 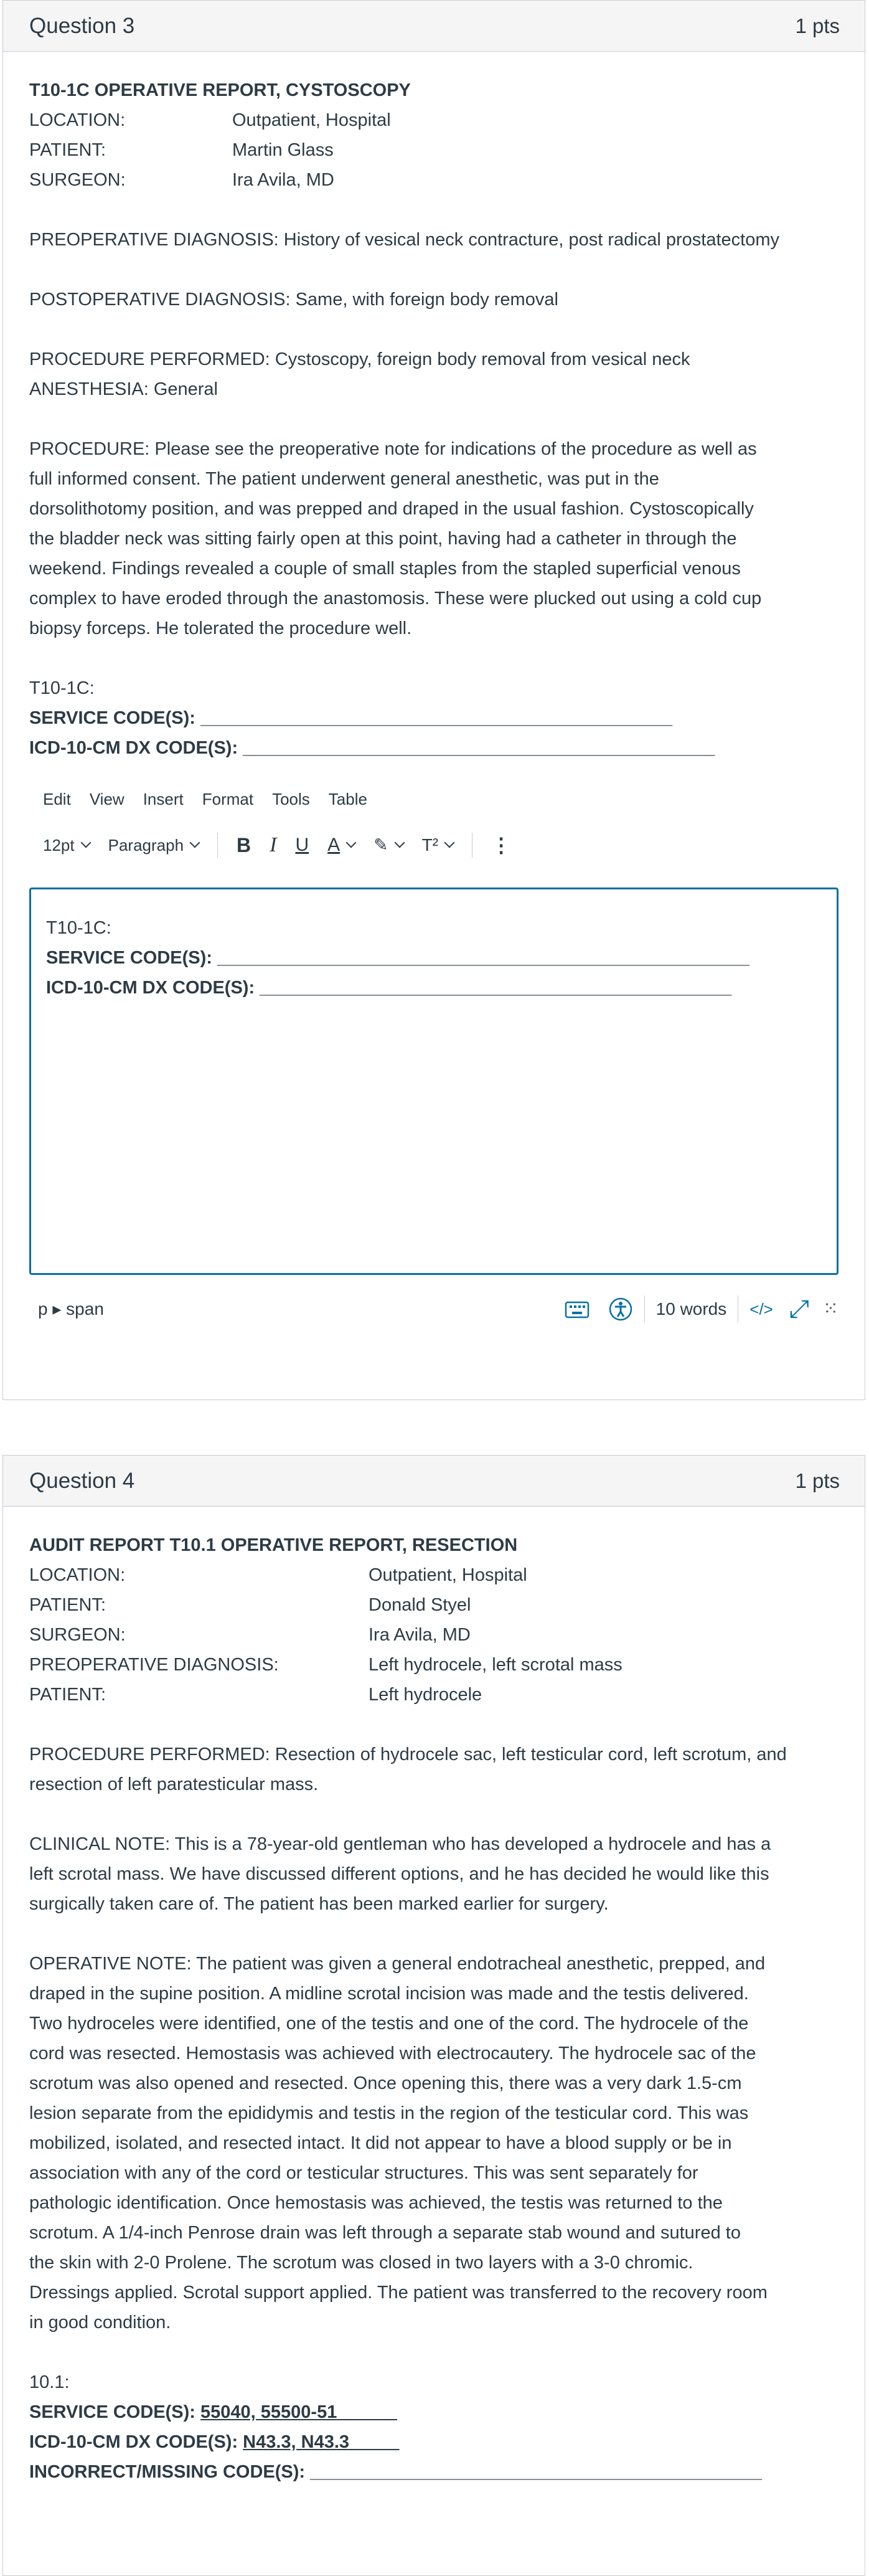 I want to click on fullscreen-icon: ⤢, so click(x=799, y=1309).